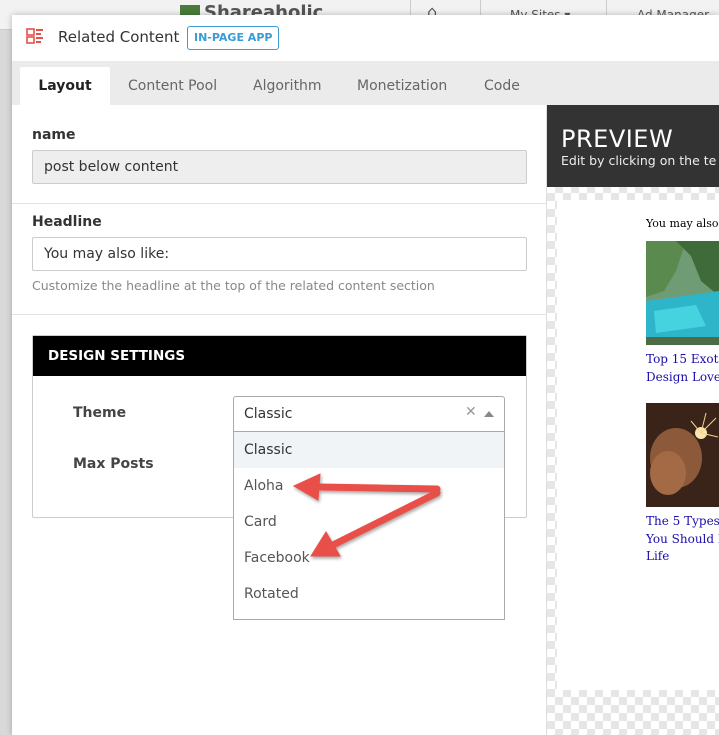 This screenshot has height=735, width=719. Describe the element at coordinates (682, 293) in the screenshot. I see `preview-thumbnail-pool` at that location.